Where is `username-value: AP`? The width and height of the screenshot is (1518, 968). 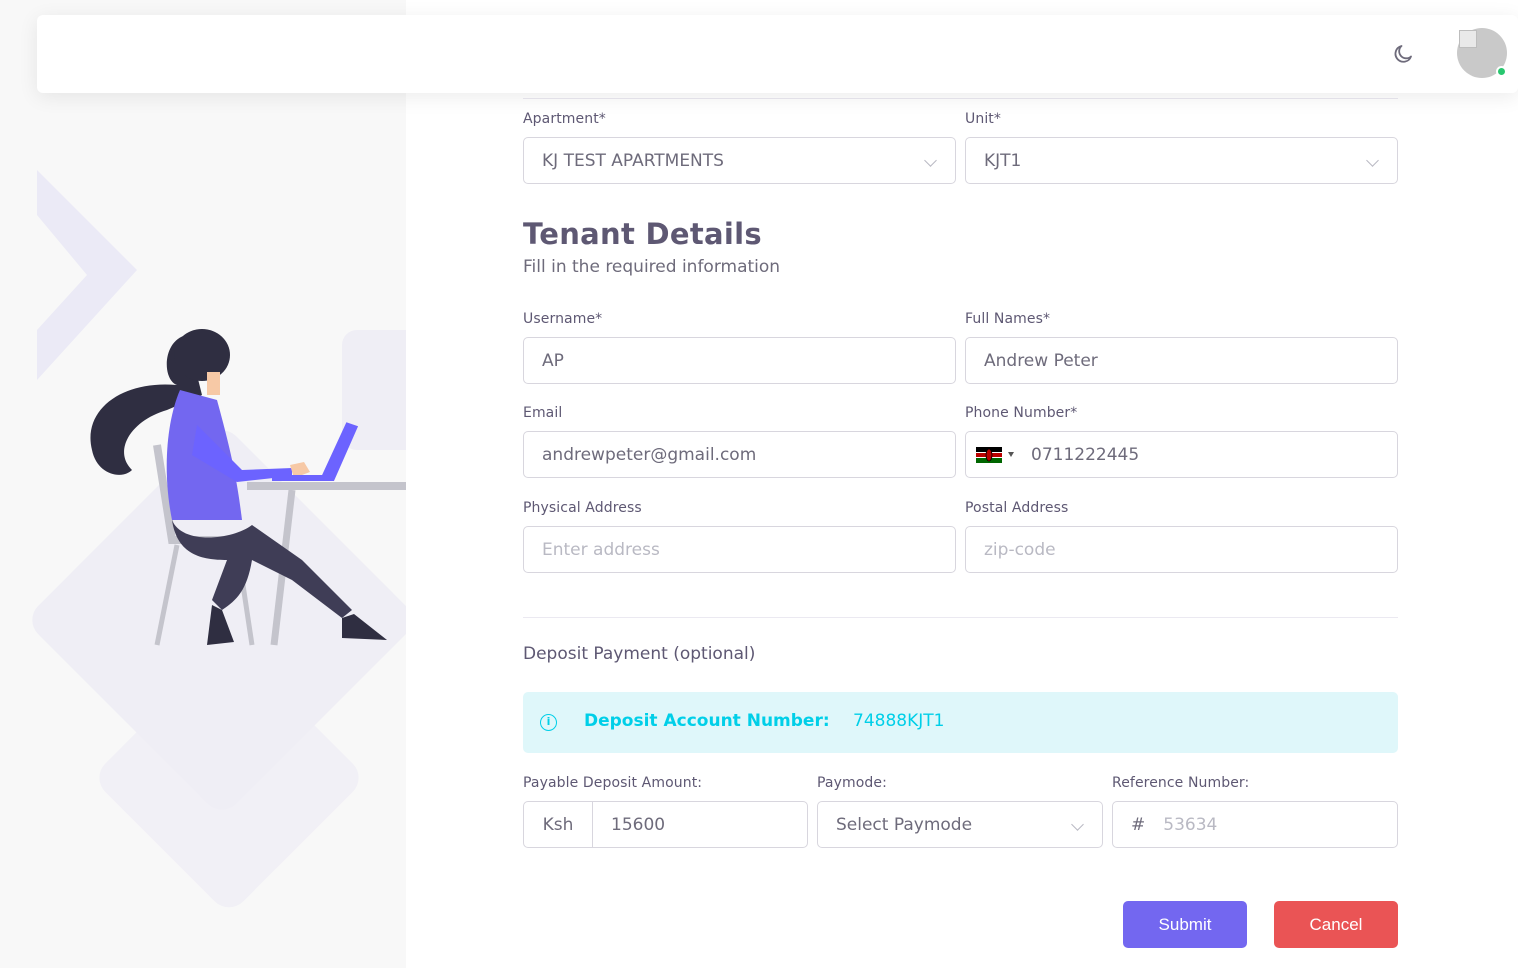
username-value: AP is located at coordinates (553, 360).